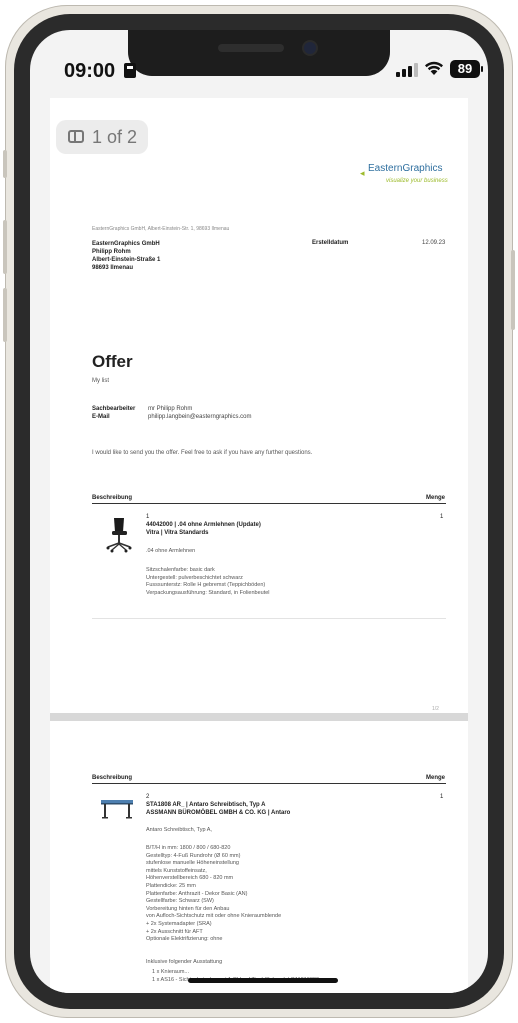 This screenshot has height=1023, width=518. What do you see at coordinates (171, 551) in the screenshot?
I see `item-short-description: .04 ohne Armlehnen` at bounding box center [171, 551].